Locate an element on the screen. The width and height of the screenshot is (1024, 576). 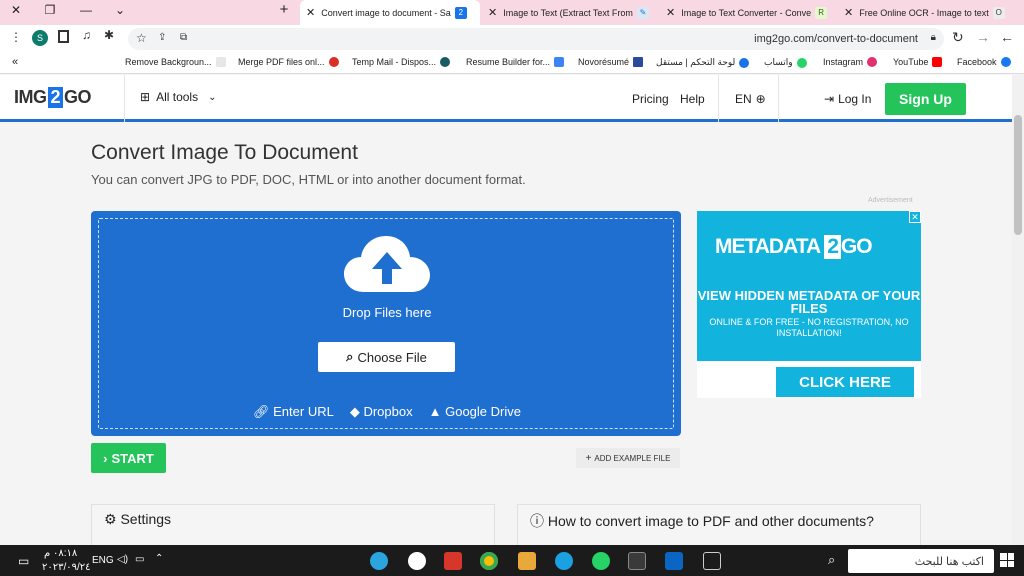
volume-icon: ◁) is located at coordinates (122, 559).